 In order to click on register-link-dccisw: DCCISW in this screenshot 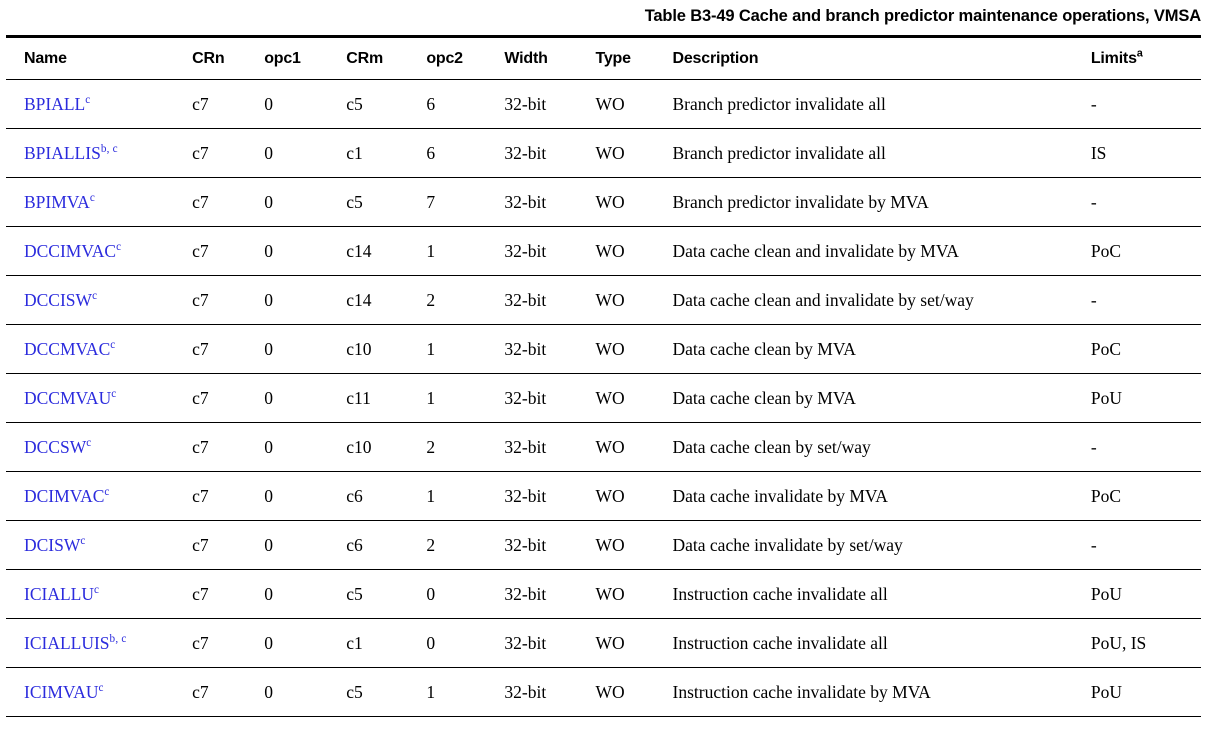, I will do `click(58, 300)`.